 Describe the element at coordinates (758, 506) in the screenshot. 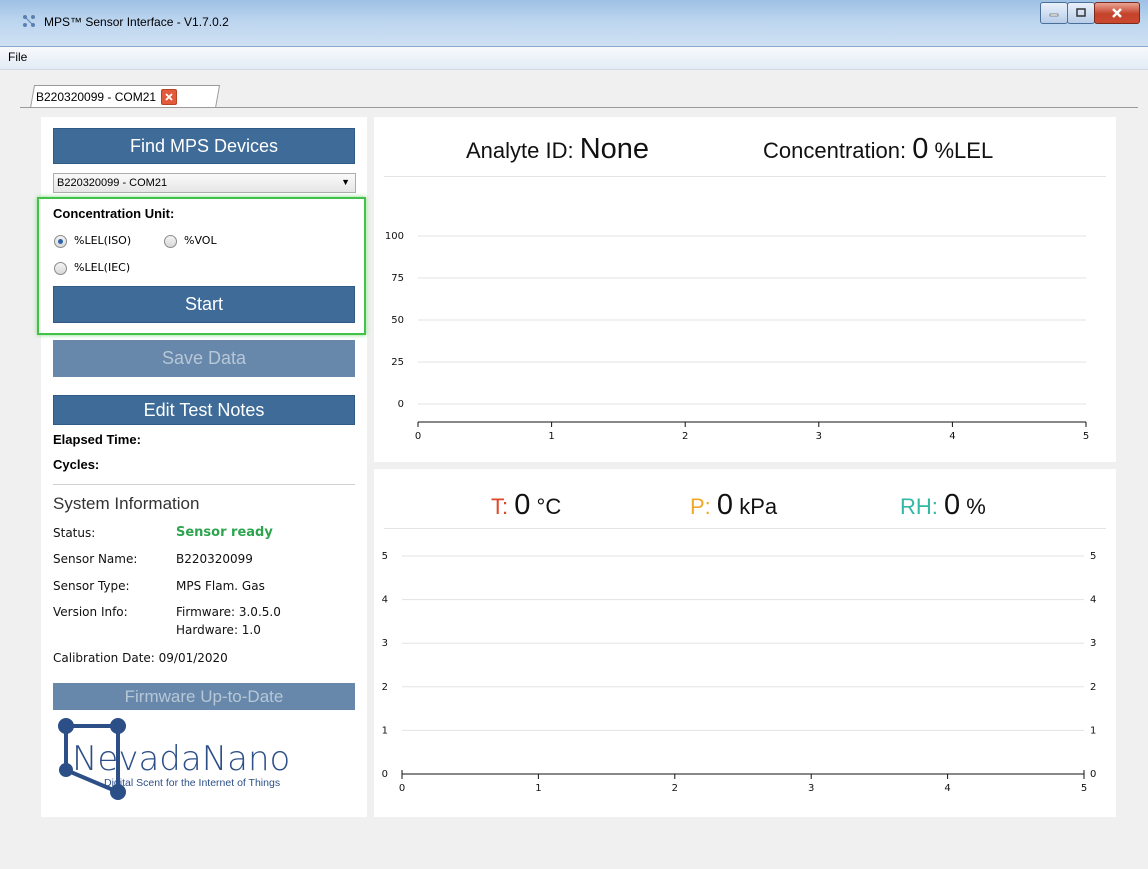

I see `pressure-unit: kPa` at that location.